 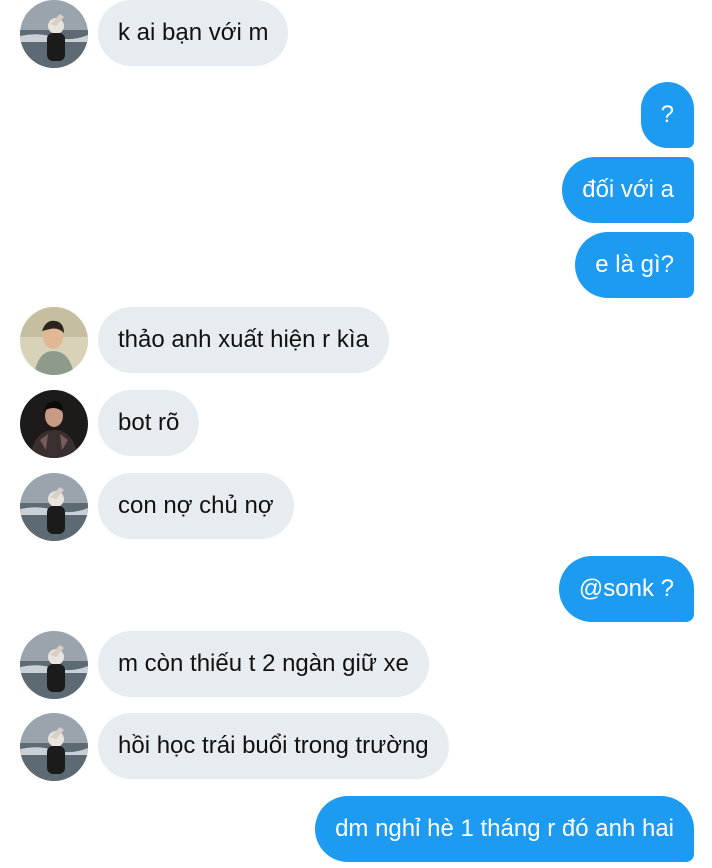 I want to click on avatar-man-dark, so click(x=54, y=424).